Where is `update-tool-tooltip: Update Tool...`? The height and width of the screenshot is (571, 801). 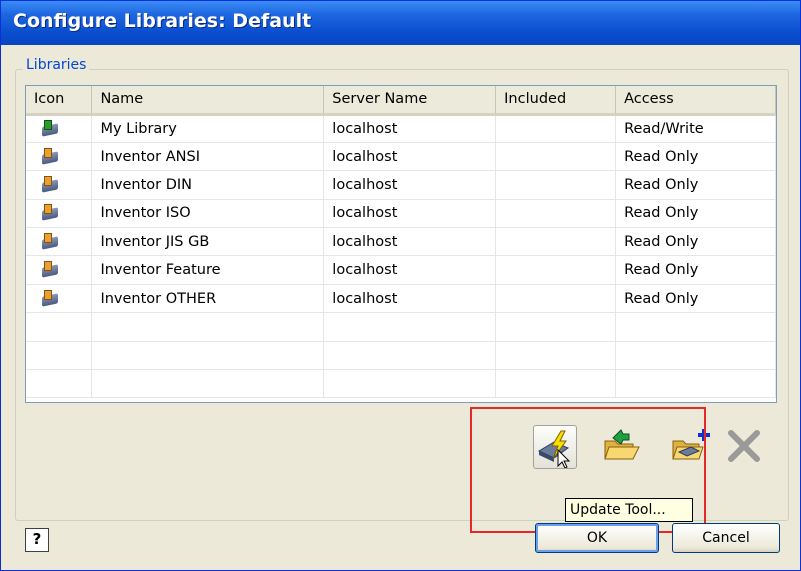
update-tool-tooltip: Update Tool... is located at coordinates (629, 510).